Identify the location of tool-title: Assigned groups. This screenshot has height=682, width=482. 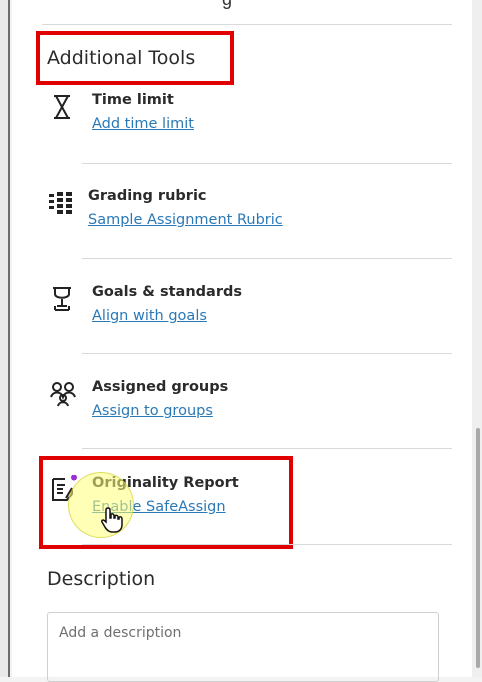
(160, 387).